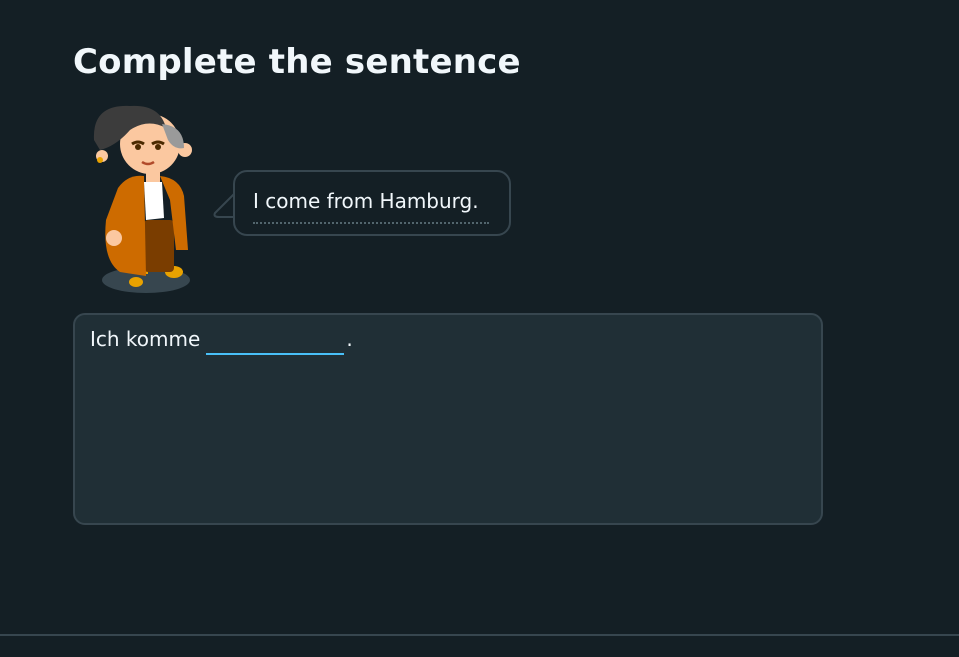 The height and width of the screenshot is (657, 959). I want to click on character-illustration-icon, so click(142, 199).